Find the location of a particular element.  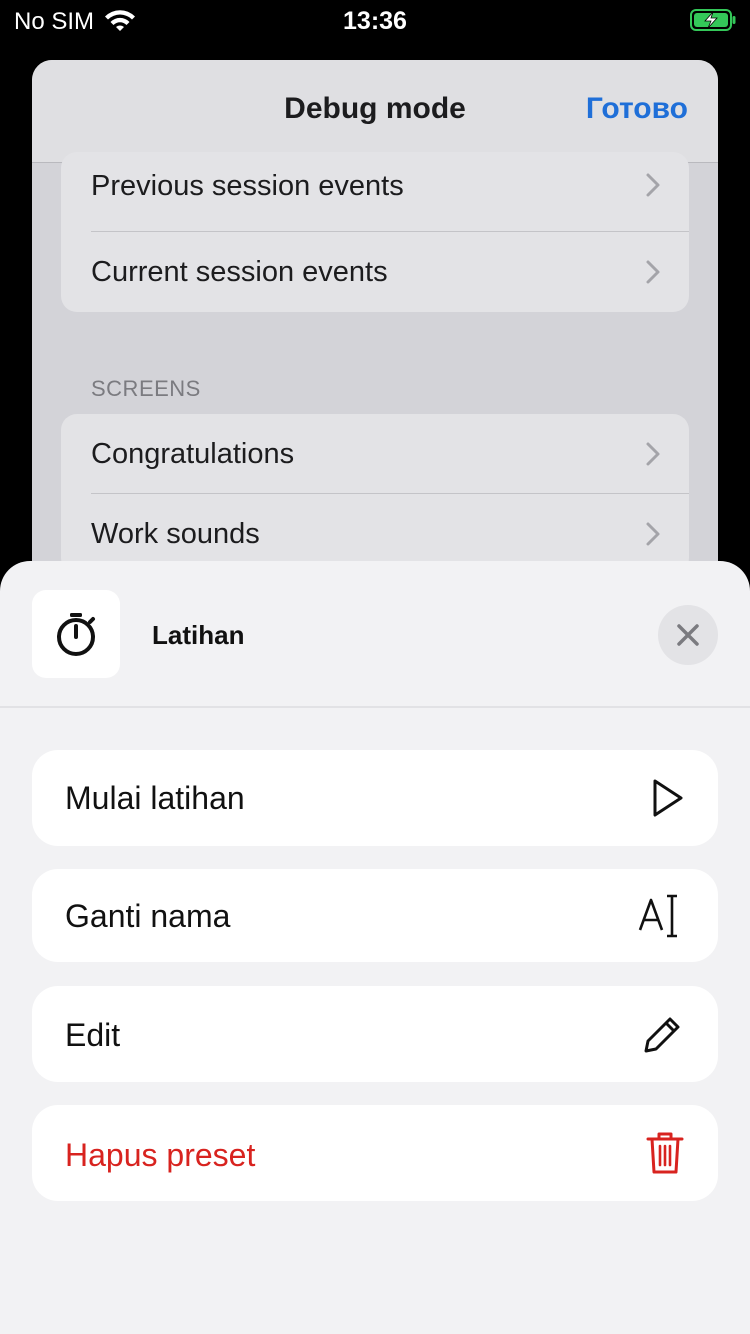

list-item-label: Congratulations is located at coordinates (193, 454).